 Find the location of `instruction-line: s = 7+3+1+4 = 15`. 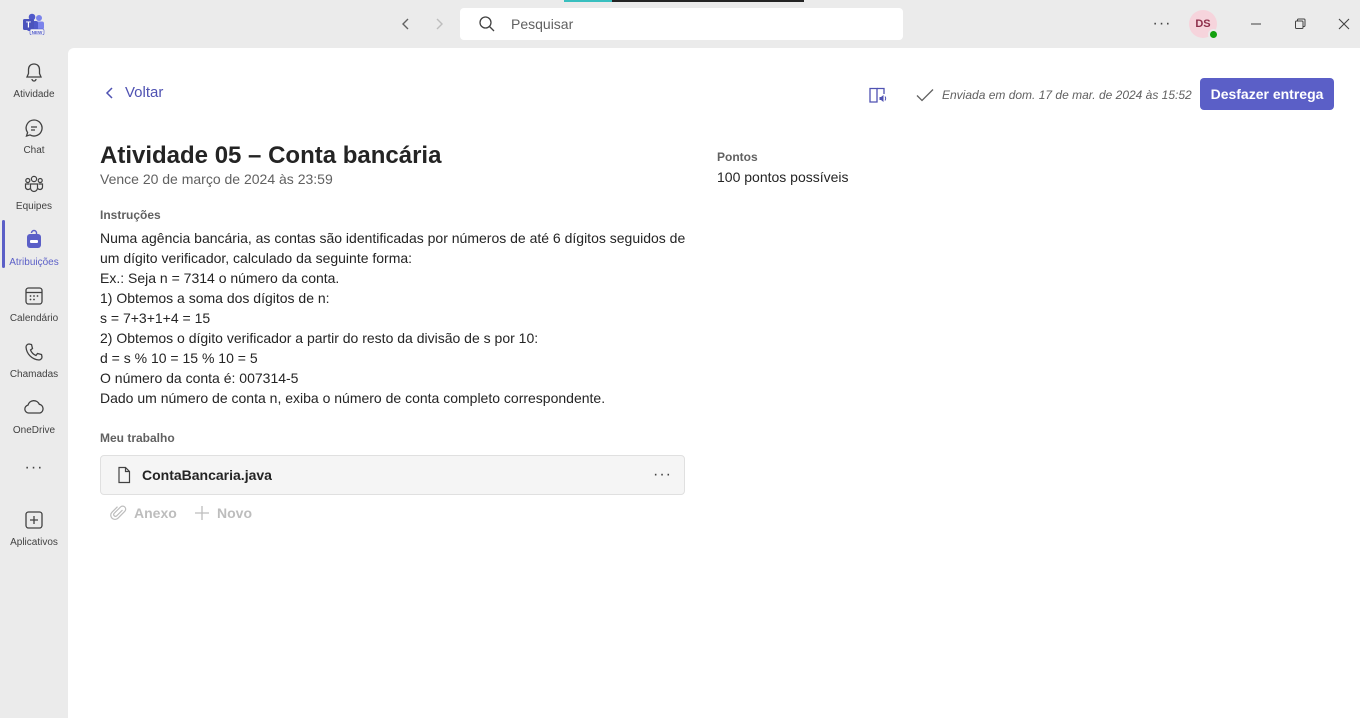

instruction-line: s = 7+3+1+4 = 15 is located at coordinates (155, 318).